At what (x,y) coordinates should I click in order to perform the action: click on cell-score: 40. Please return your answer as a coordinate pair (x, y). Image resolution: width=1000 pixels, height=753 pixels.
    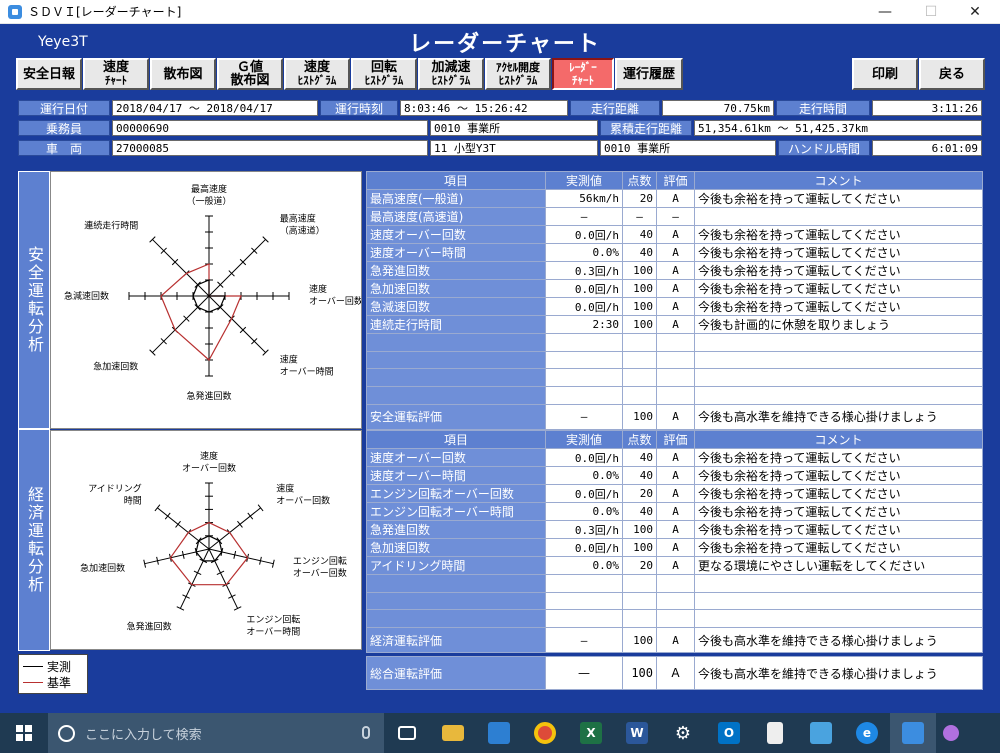
    Looking at the image, I should click on (639, 475).